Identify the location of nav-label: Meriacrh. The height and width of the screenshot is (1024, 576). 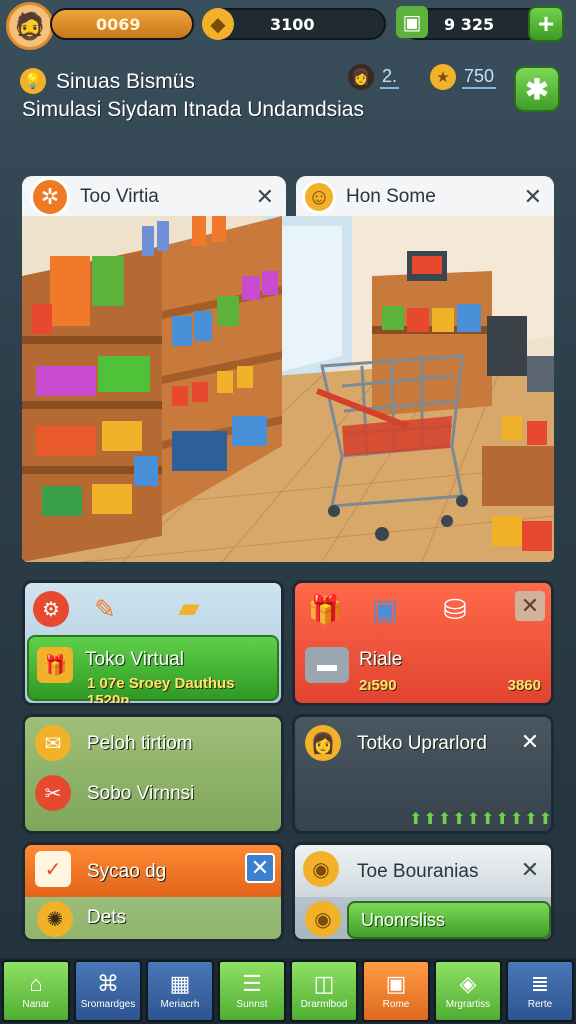
(180, 1004).